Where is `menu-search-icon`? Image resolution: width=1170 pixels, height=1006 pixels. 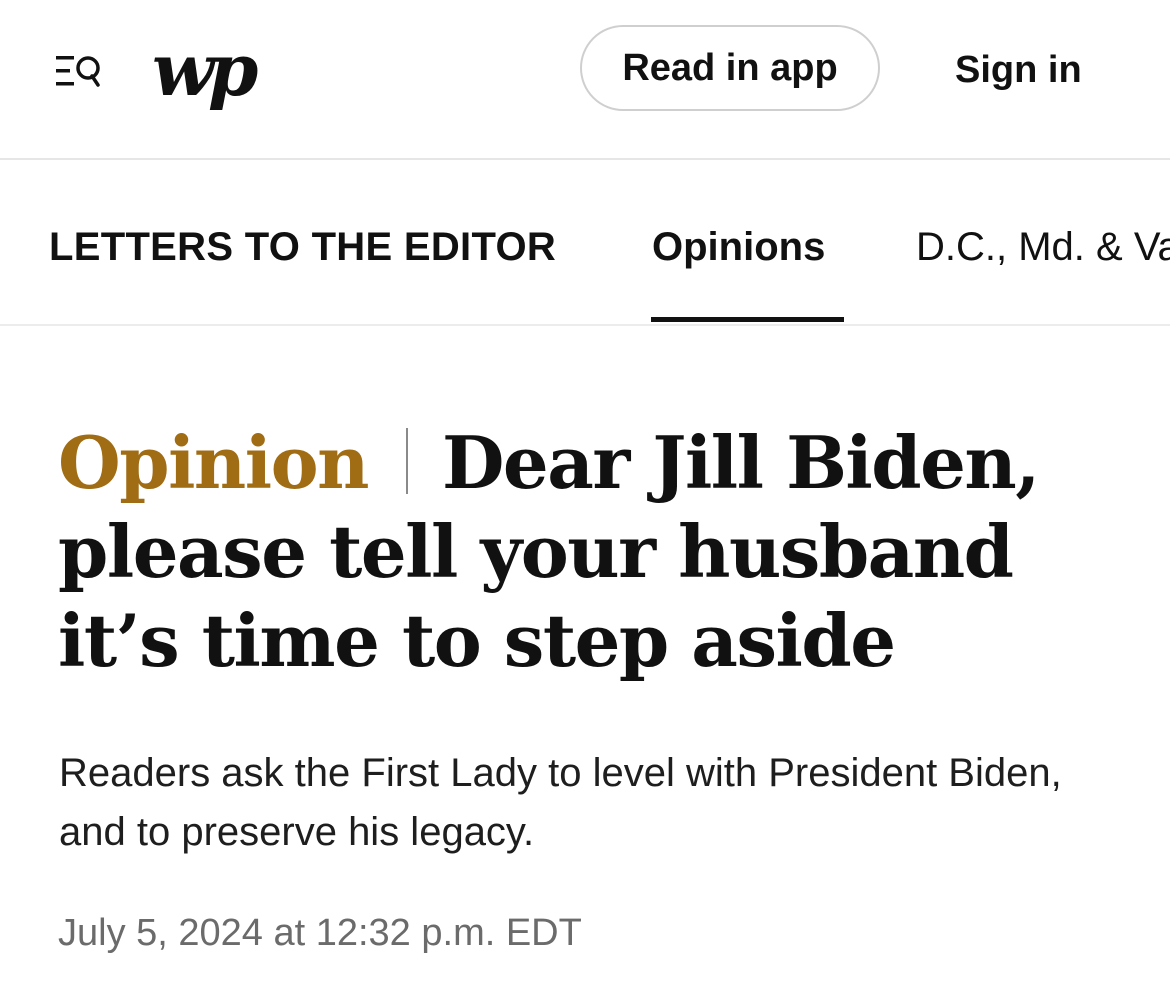
menu-search-icon is located at coordinates (78, 71).